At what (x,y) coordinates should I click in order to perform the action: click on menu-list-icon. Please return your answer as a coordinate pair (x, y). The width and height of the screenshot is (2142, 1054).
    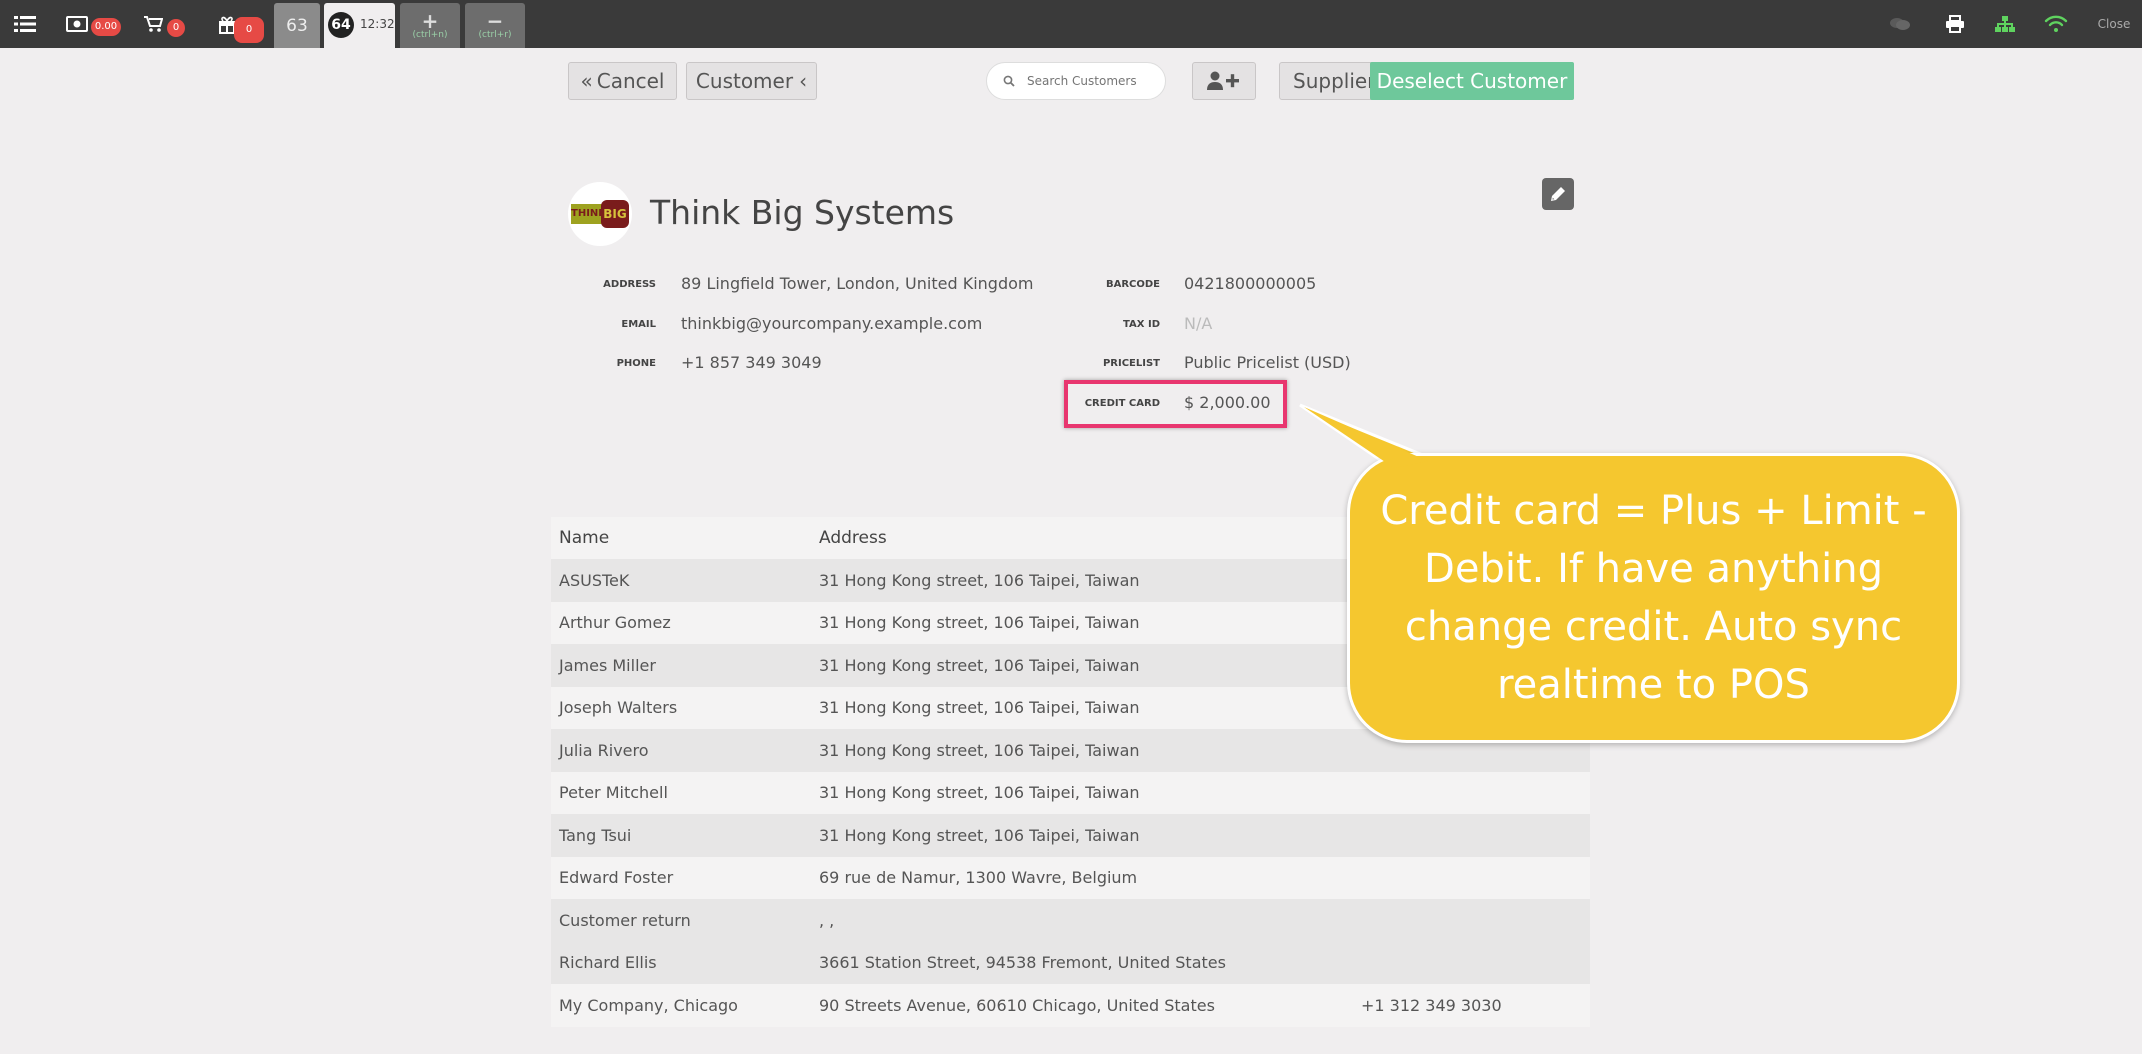
    Looking at the image, I should click on (25, 24).